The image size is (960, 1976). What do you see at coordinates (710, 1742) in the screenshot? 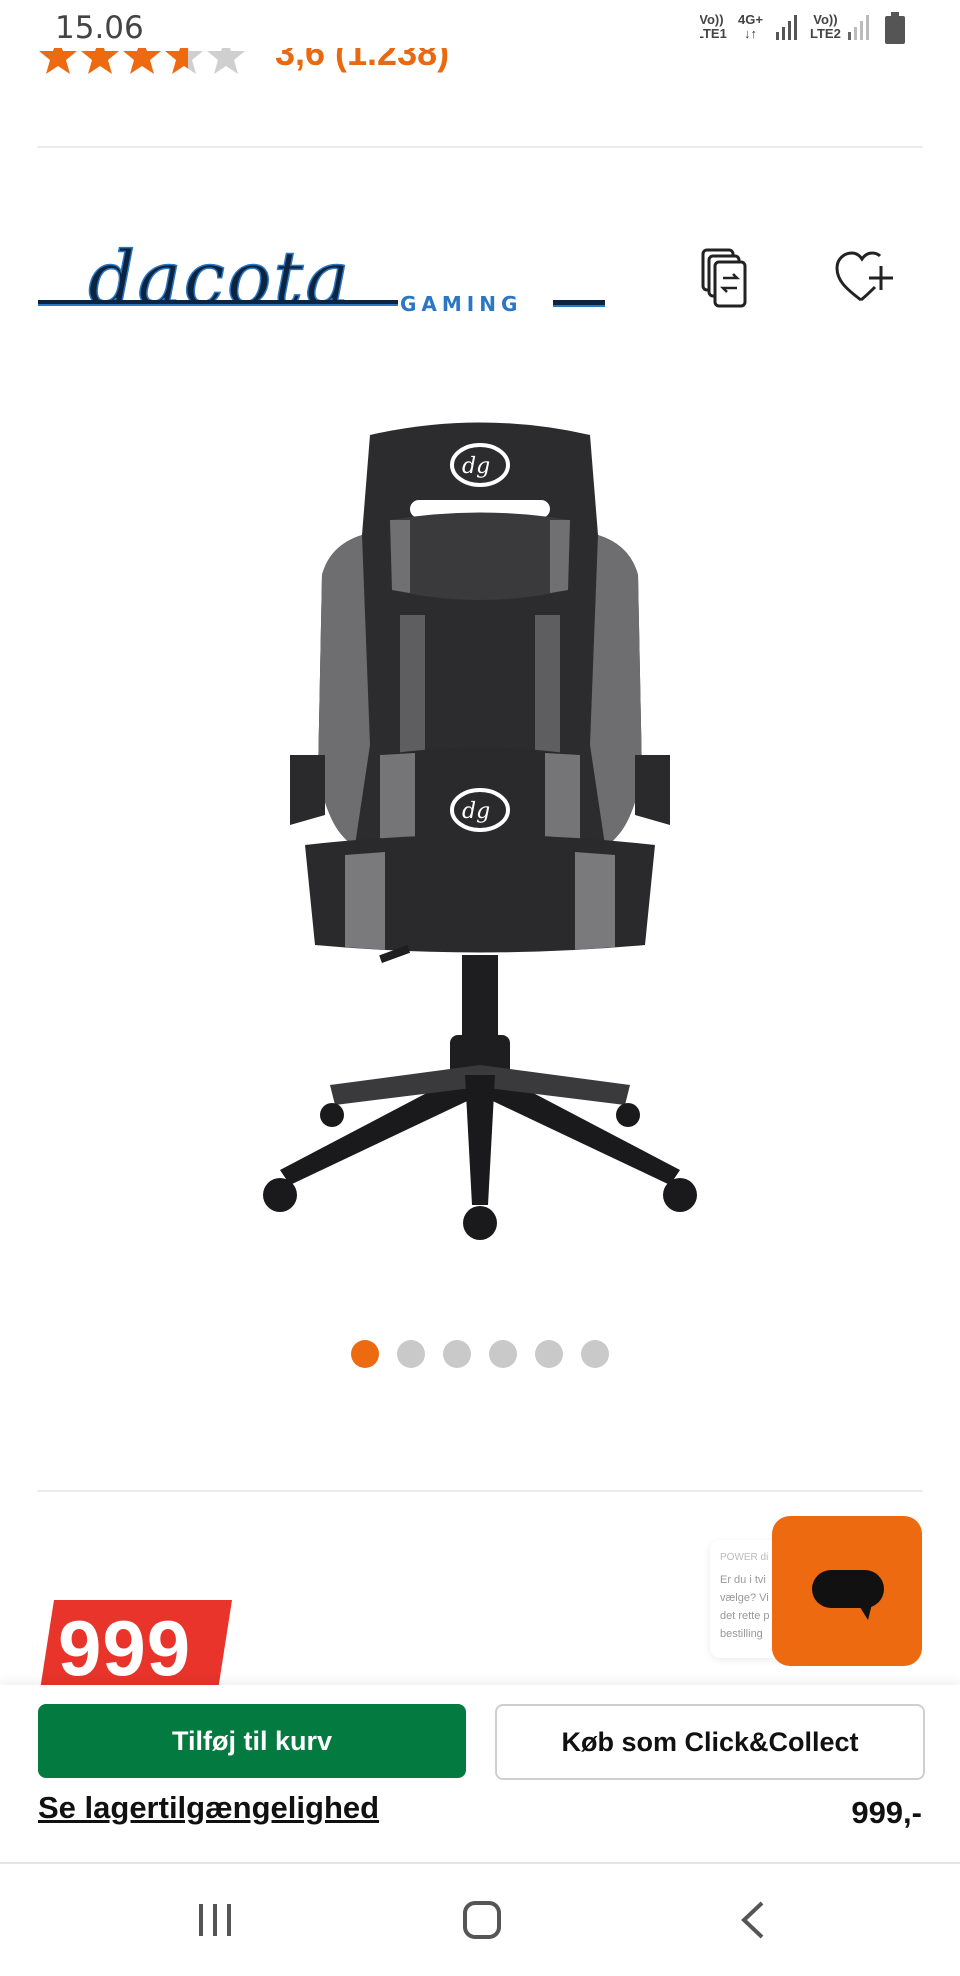
I see `click-collect-button: Køb som Click&Collect` at bounding box center [710, 1742].